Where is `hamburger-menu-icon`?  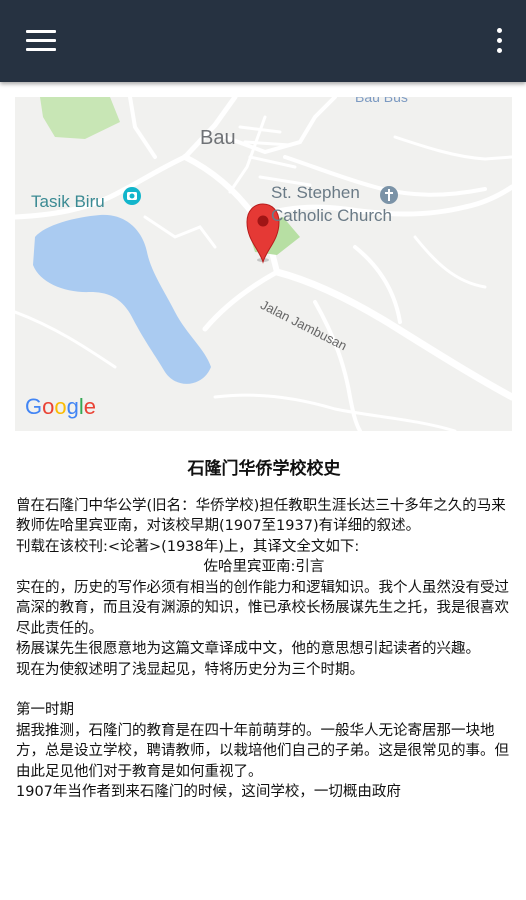 hamburger-menu-icon is located at coordinates (41, 42).